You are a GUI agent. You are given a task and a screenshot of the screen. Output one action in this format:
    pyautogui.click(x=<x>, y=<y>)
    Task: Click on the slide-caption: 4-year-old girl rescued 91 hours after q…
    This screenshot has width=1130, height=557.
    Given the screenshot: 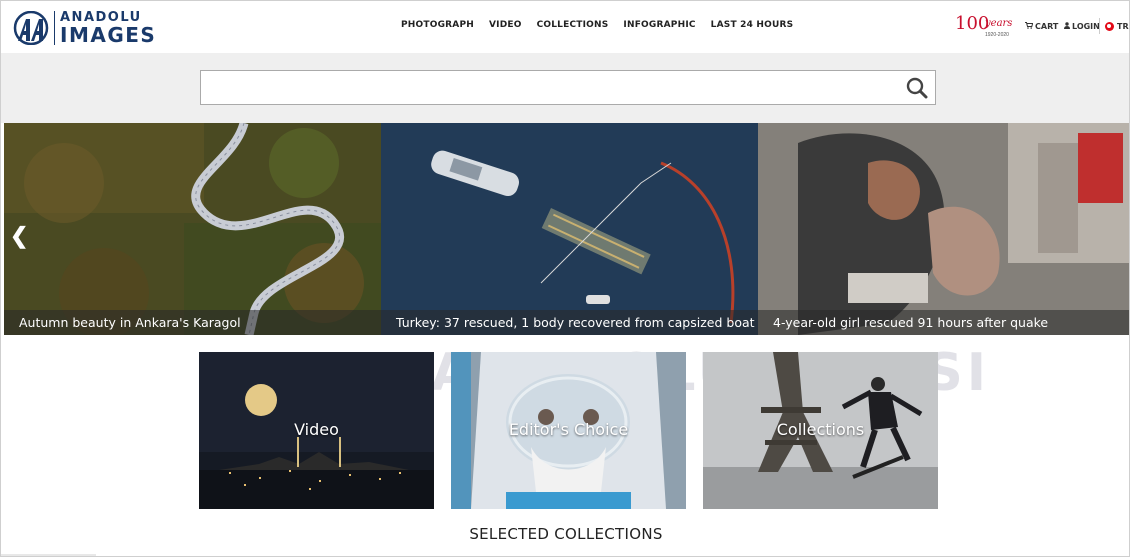 What is the action you would take?
    pyautogui.click(x=943, y=322)
    